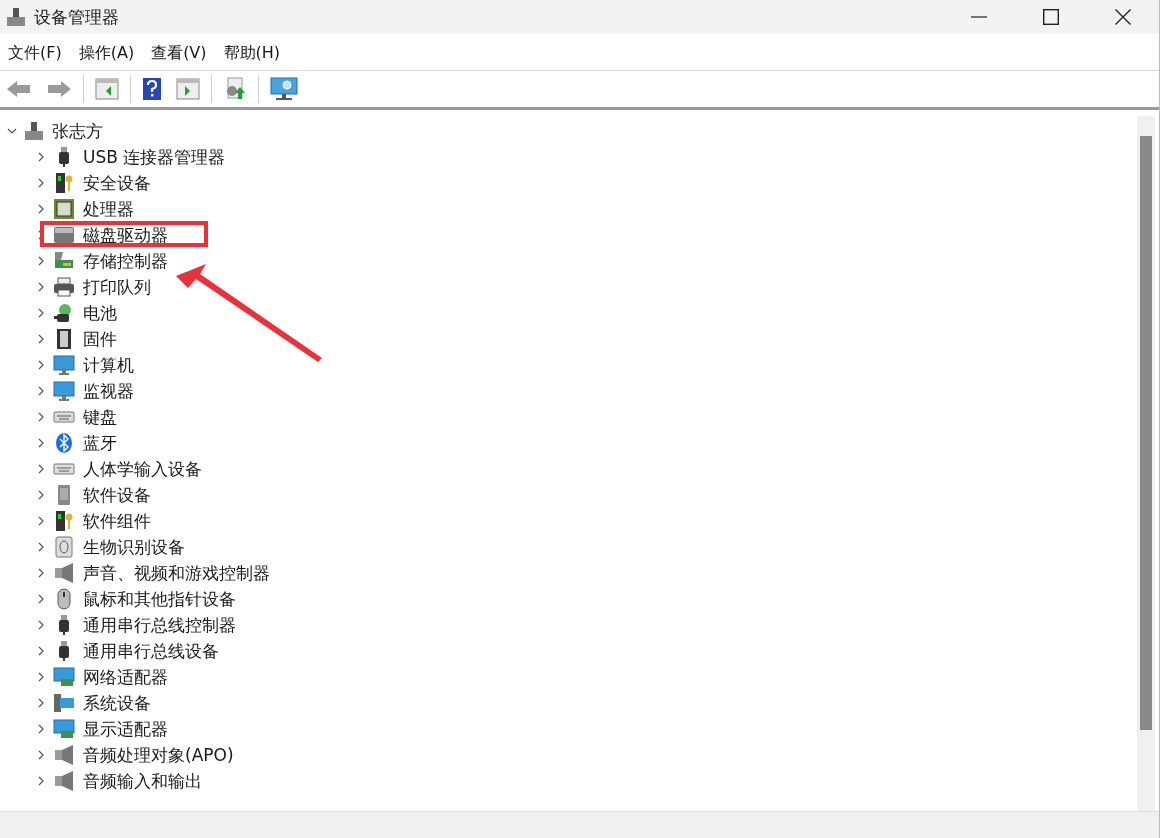 The image size is (1169, 838). What do you see at coordinates (568, 755) in the screenshot?
I see `tree-item: 音频处理对象(APO)` at bounding box center [568, 755].